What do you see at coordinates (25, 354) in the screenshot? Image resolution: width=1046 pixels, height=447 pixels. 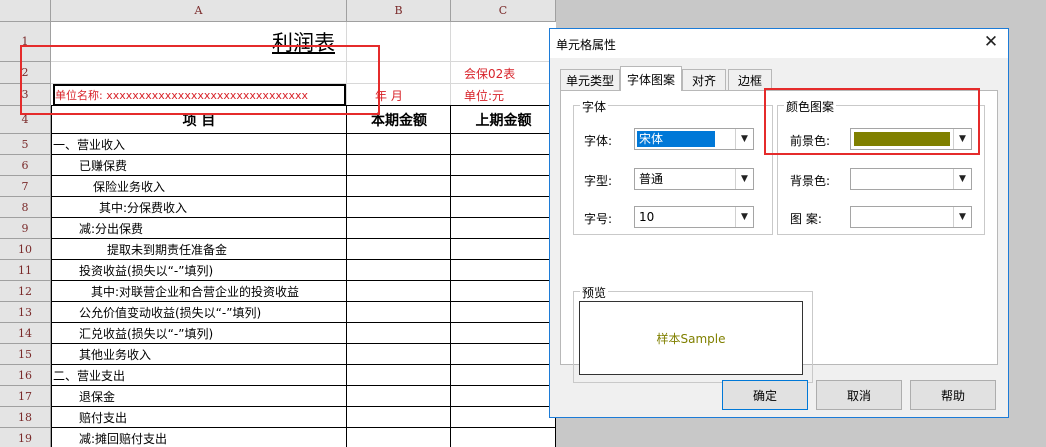 I see `row-header: 15` at bounding box center [25, 354].